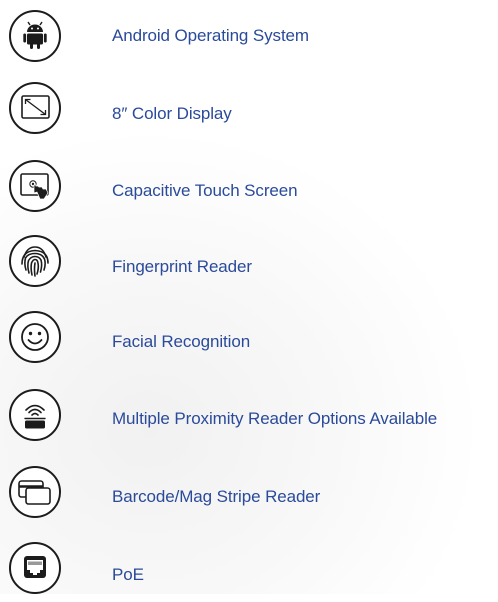  I want to click on feature-item-fingerprint: Fingerprint Reader, so click(249, 265).